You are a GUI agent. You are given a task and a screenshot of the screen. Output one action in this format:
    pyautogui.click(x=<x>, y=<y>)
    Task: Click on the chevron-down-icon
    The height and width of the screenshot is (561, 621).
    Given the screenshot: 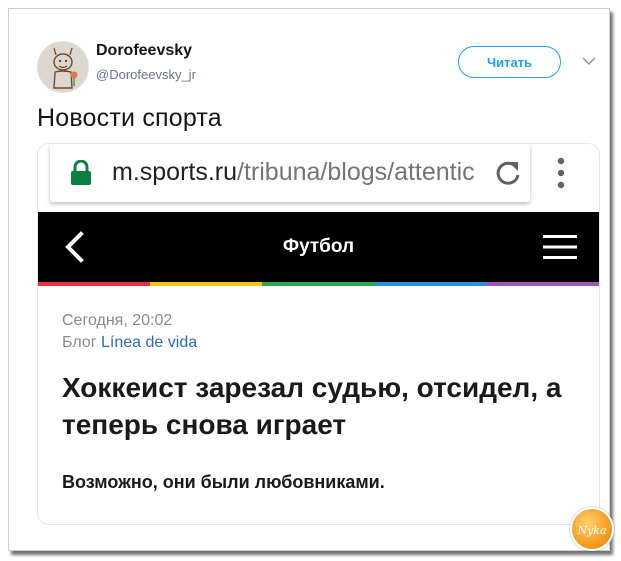 What is the action you would take?
    pyautogui.click(x=589, y=61)
    